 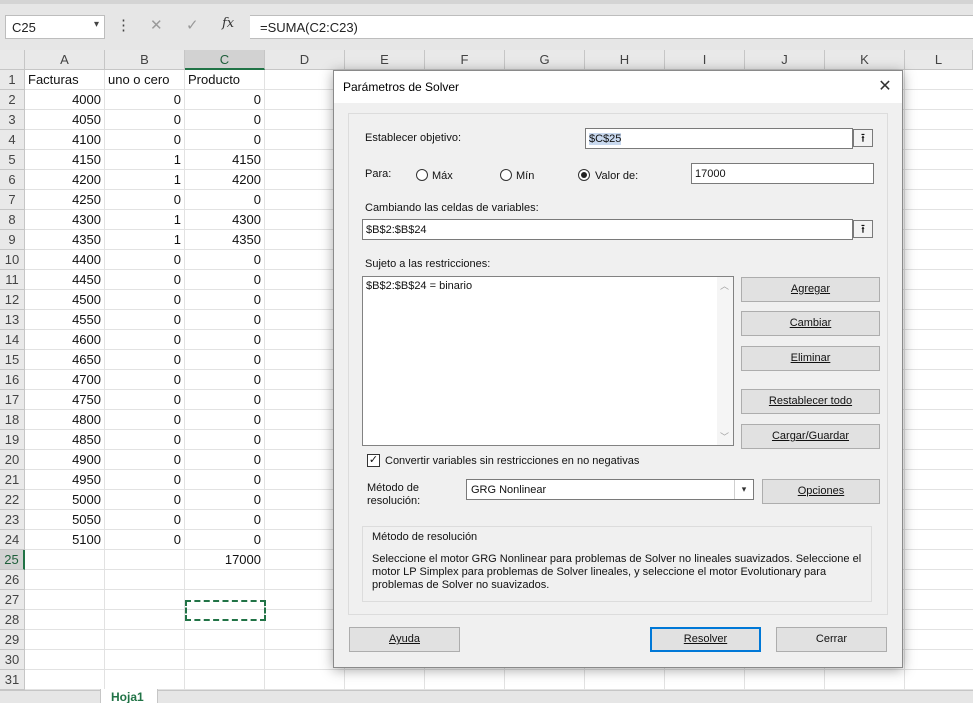 What do you see at coordinates (865, 60) in the screenshot?
I see `column-header: K` at bounding box center [865, 60].